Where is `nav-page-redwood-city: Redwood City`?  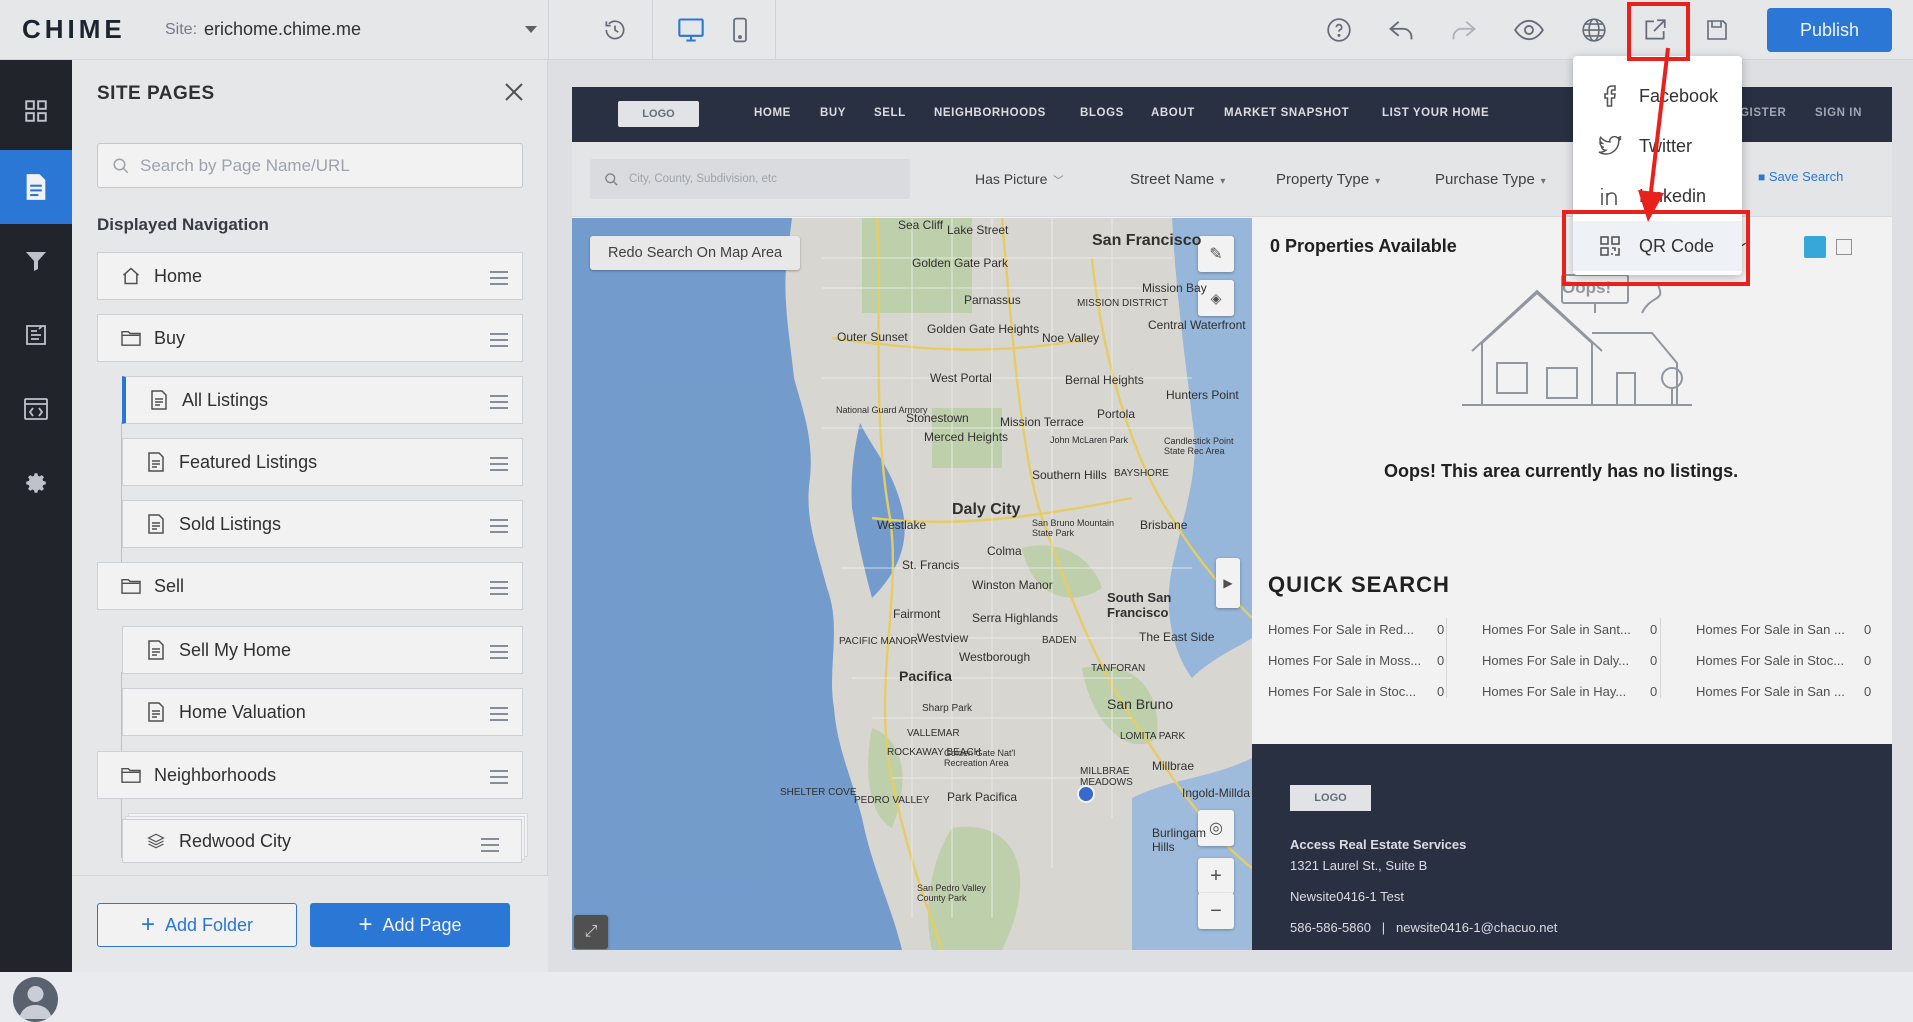
nav-page-redwood-city: Redwood City is located at coordinates (322, 841).